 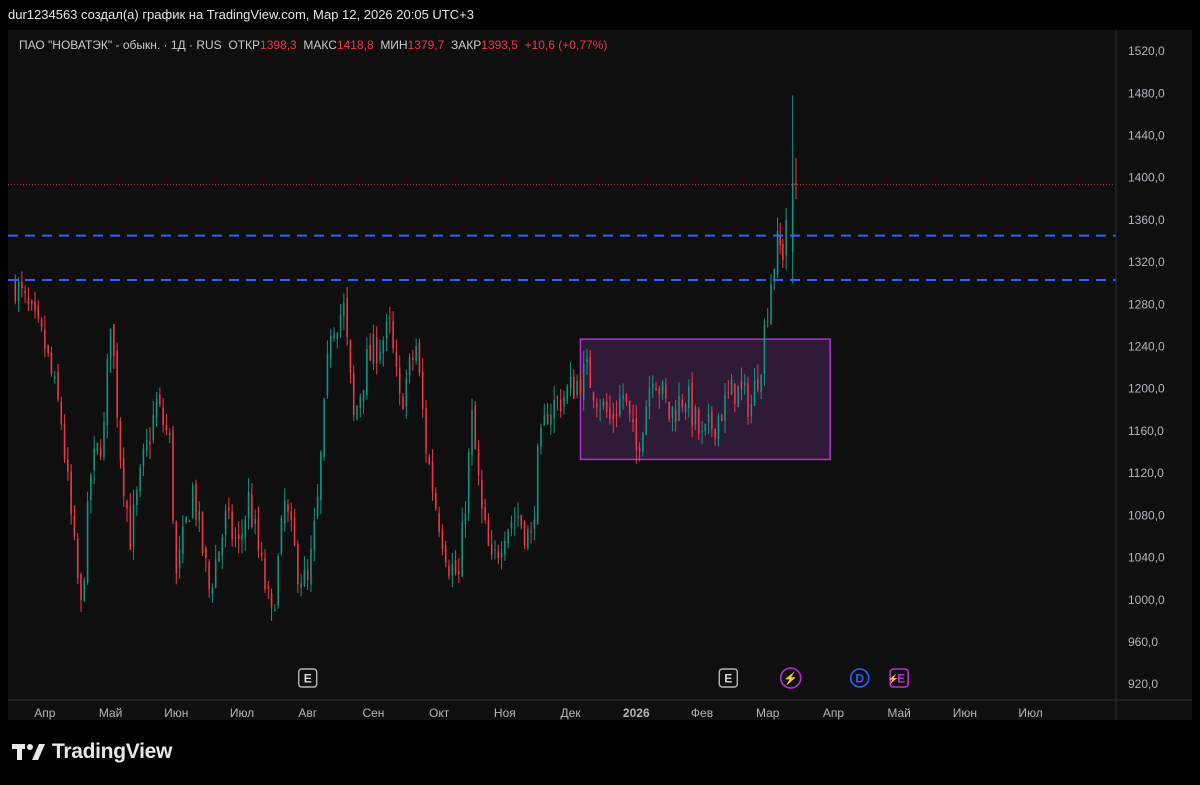 What do you see at coordinates (1146, 178) in the screenshot?
I see `price-tick-label: 1400,0` at bounding box center [1146, 178].